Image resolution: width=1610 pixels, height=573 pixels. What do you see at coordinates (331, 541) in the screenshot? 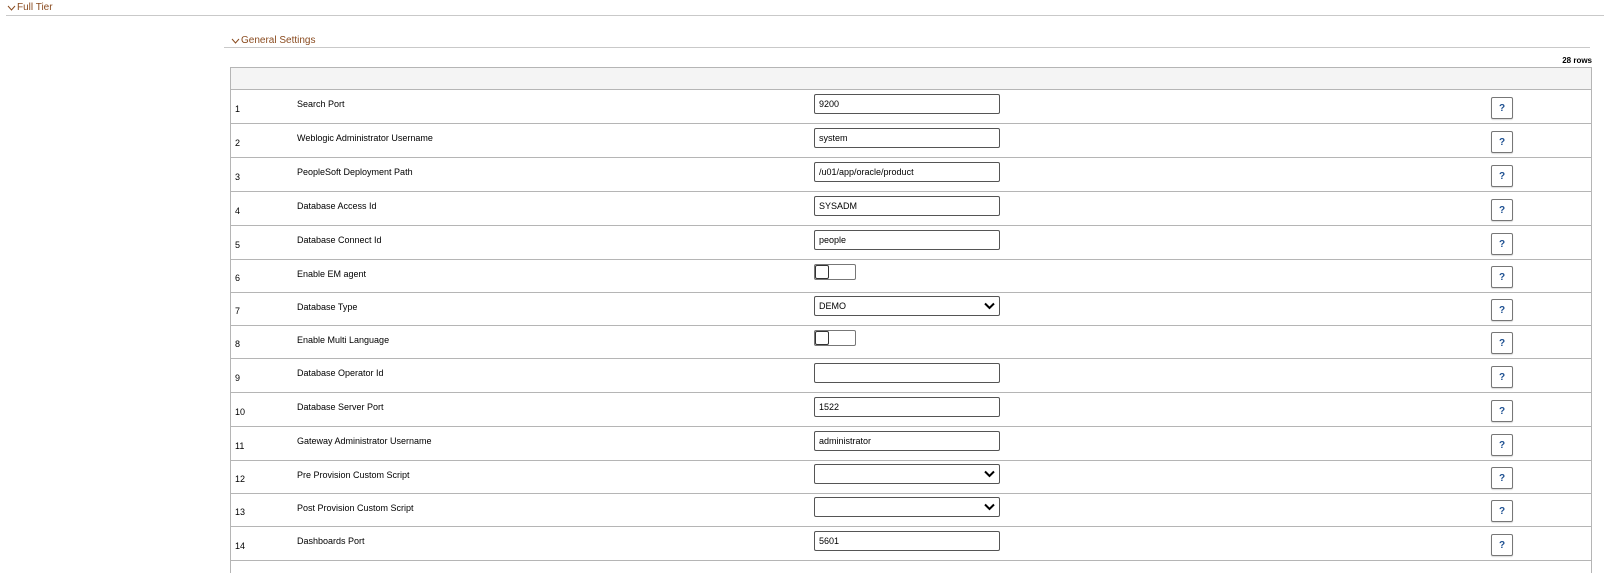
I see `setting-label: Dashboards Port` at bounding box center [331, 541].